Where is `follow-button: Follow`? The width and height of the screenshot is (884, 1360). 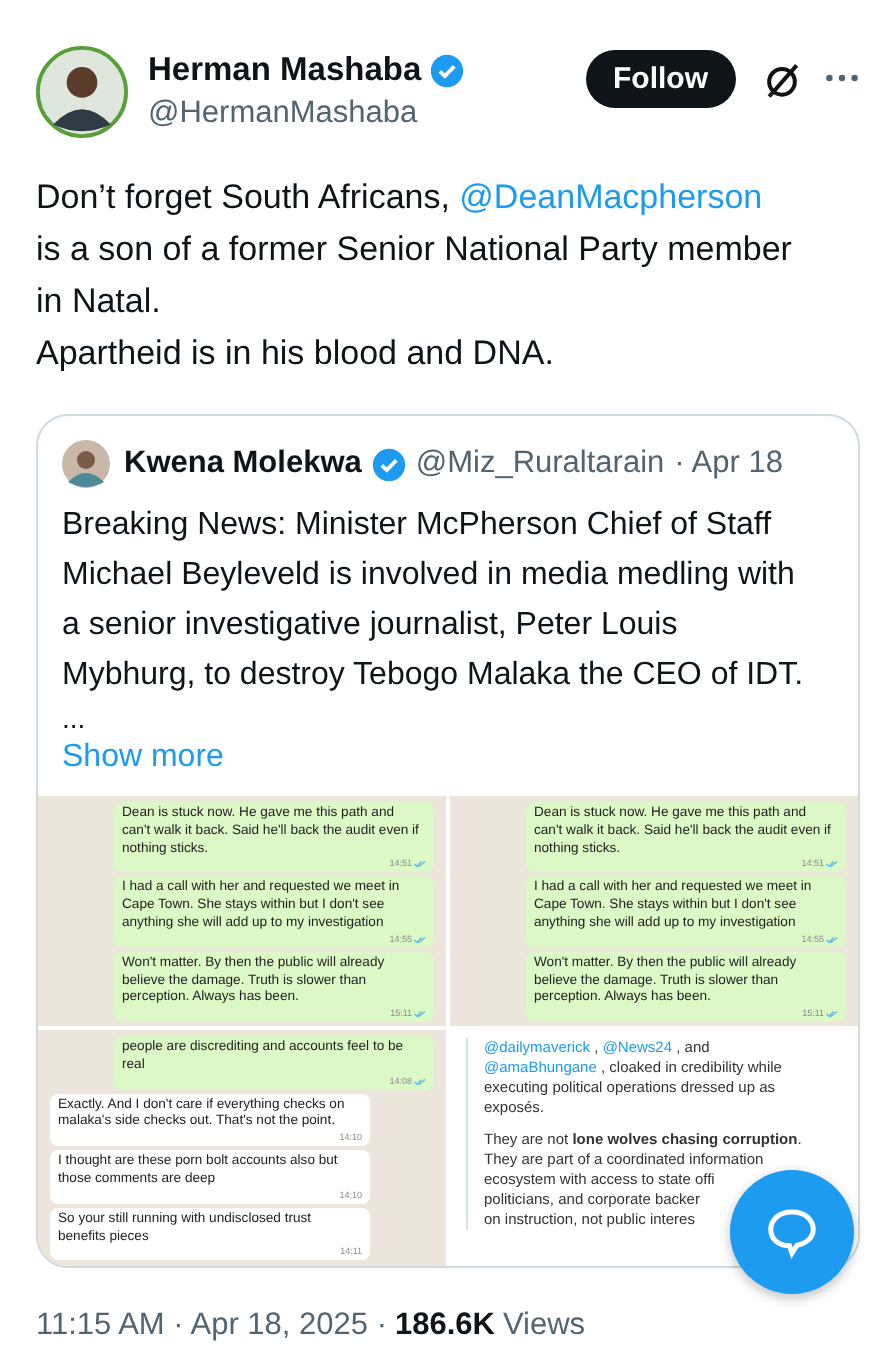 follow-button: Follow is located at coordinates (660, 78).